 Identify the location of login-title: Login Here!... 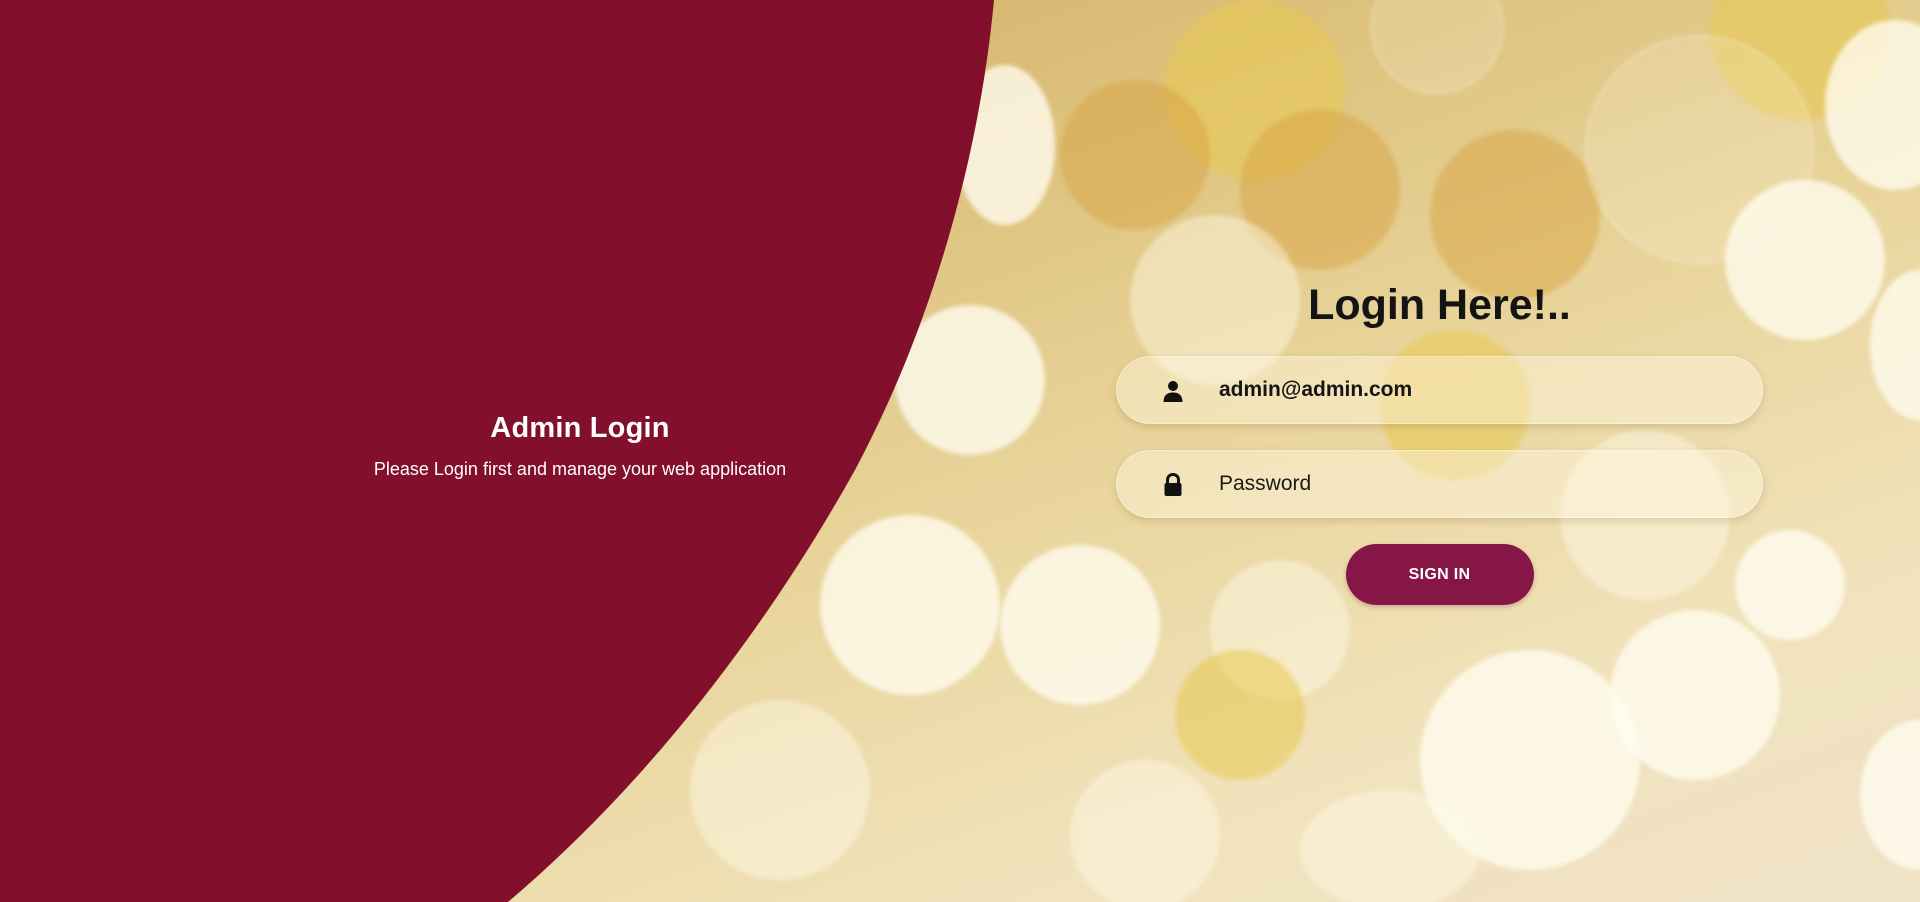
(1439, 305).